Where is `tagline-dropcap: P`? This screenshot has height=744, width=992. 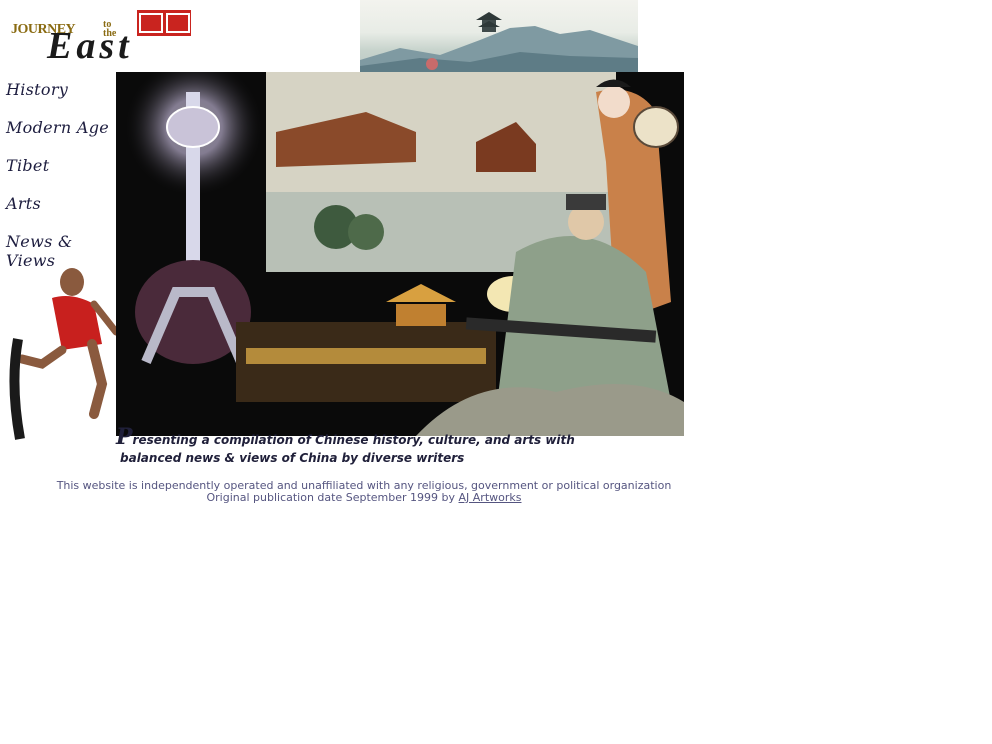 tagline-dropcap: P is located at coordinates (124, 437).